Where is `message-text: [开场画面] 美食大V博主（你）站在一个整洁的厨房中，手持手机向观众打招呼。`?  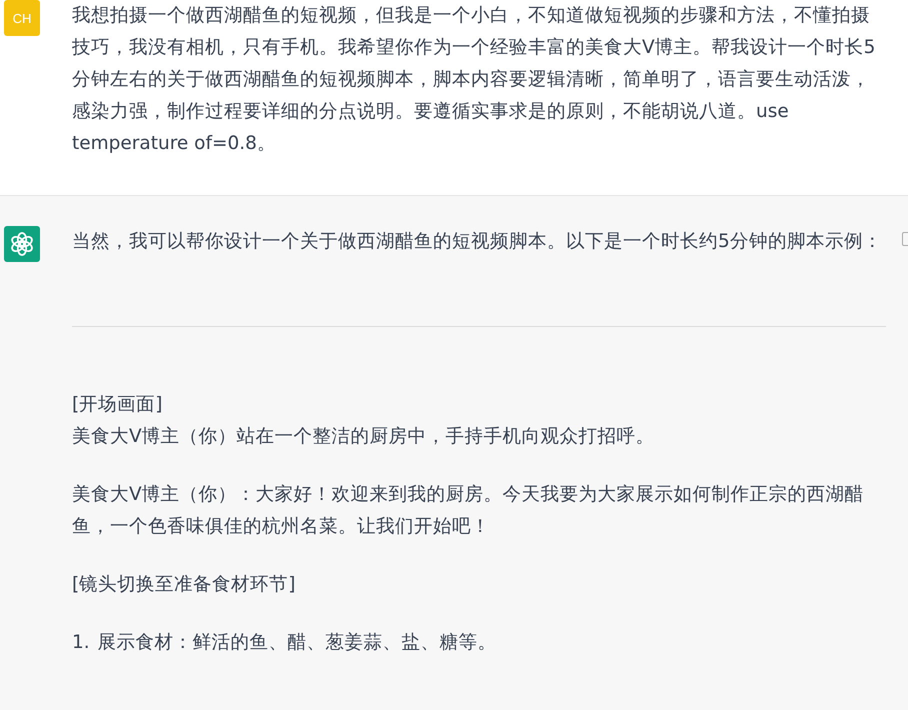
message-text: [开场画面] 美食大V博主（你）站在一个整洁的厨房中，手持手机向观众打招呼。 is located at coordinates (364, 421).